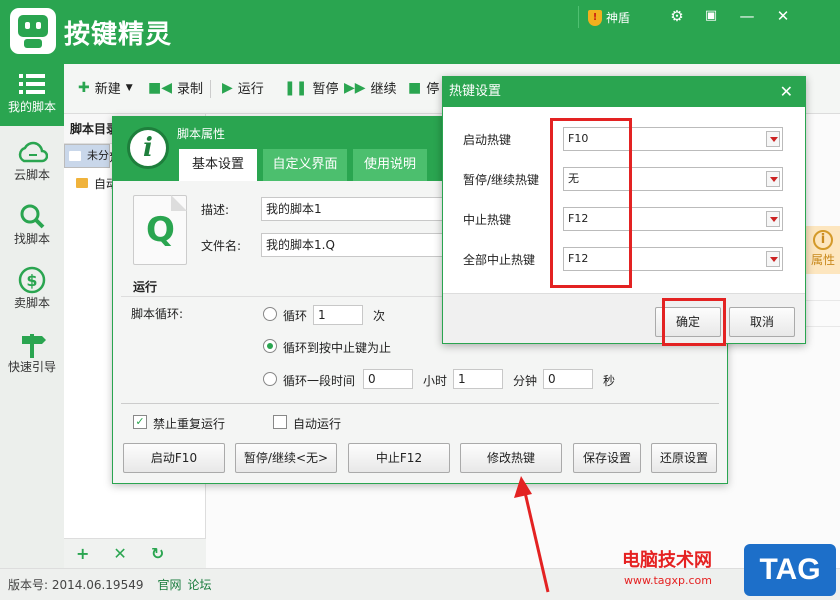  I want to click on annotation-arrow-icon, so click(532, 534).